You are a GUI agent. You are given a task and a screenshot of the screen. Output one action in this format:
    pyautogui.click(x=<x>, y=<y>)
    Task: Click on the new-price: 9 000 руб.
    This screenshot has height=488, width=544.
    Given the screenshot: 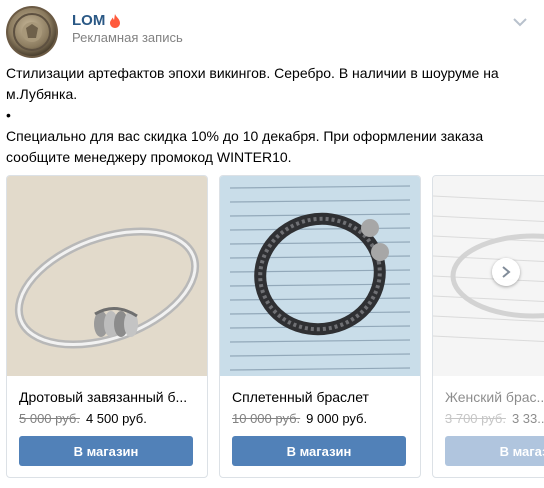 What is the action you would take?
    pyautogui.click(x=337, y=418)
    